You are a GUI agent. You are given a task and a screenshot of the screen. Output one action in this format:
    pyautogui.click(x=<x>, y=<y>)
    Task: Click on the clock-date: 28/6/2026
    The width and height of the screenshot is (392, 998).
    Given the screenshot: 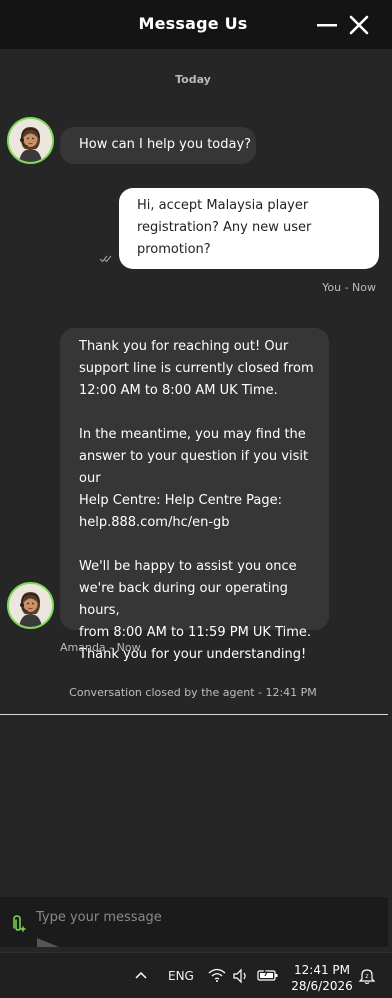 What is the action you would take?
    pyautogui.click(x=322, y=986)
    